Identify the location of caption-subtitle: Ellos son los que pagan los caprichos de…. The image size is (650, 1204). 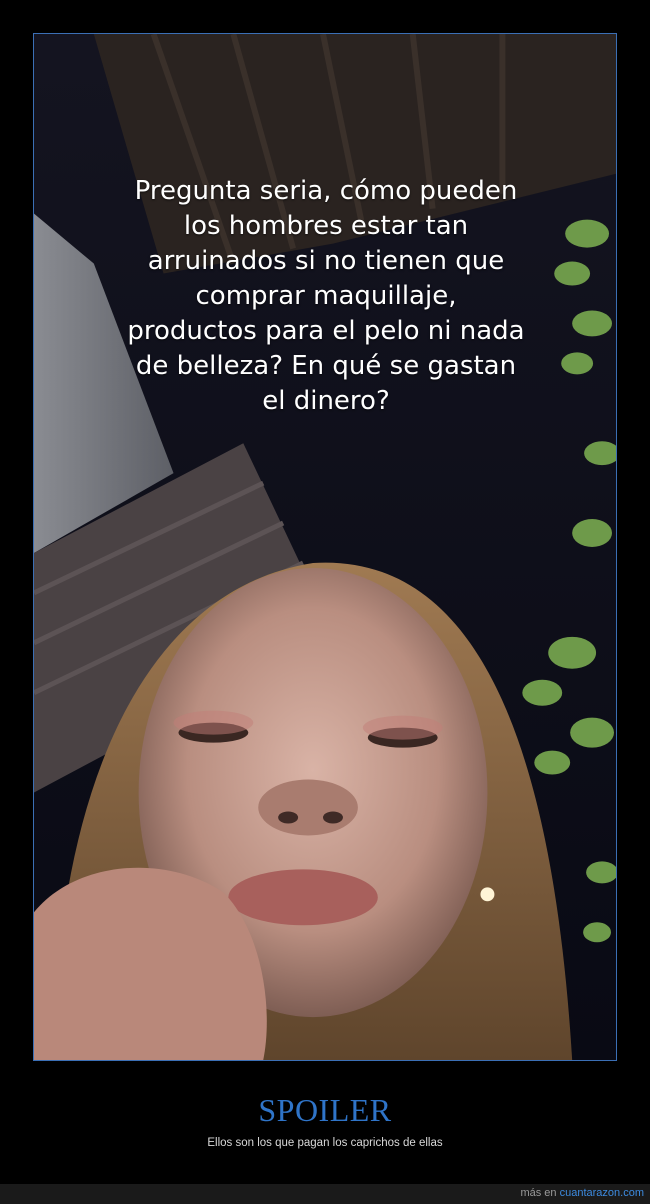
(325, 1143).